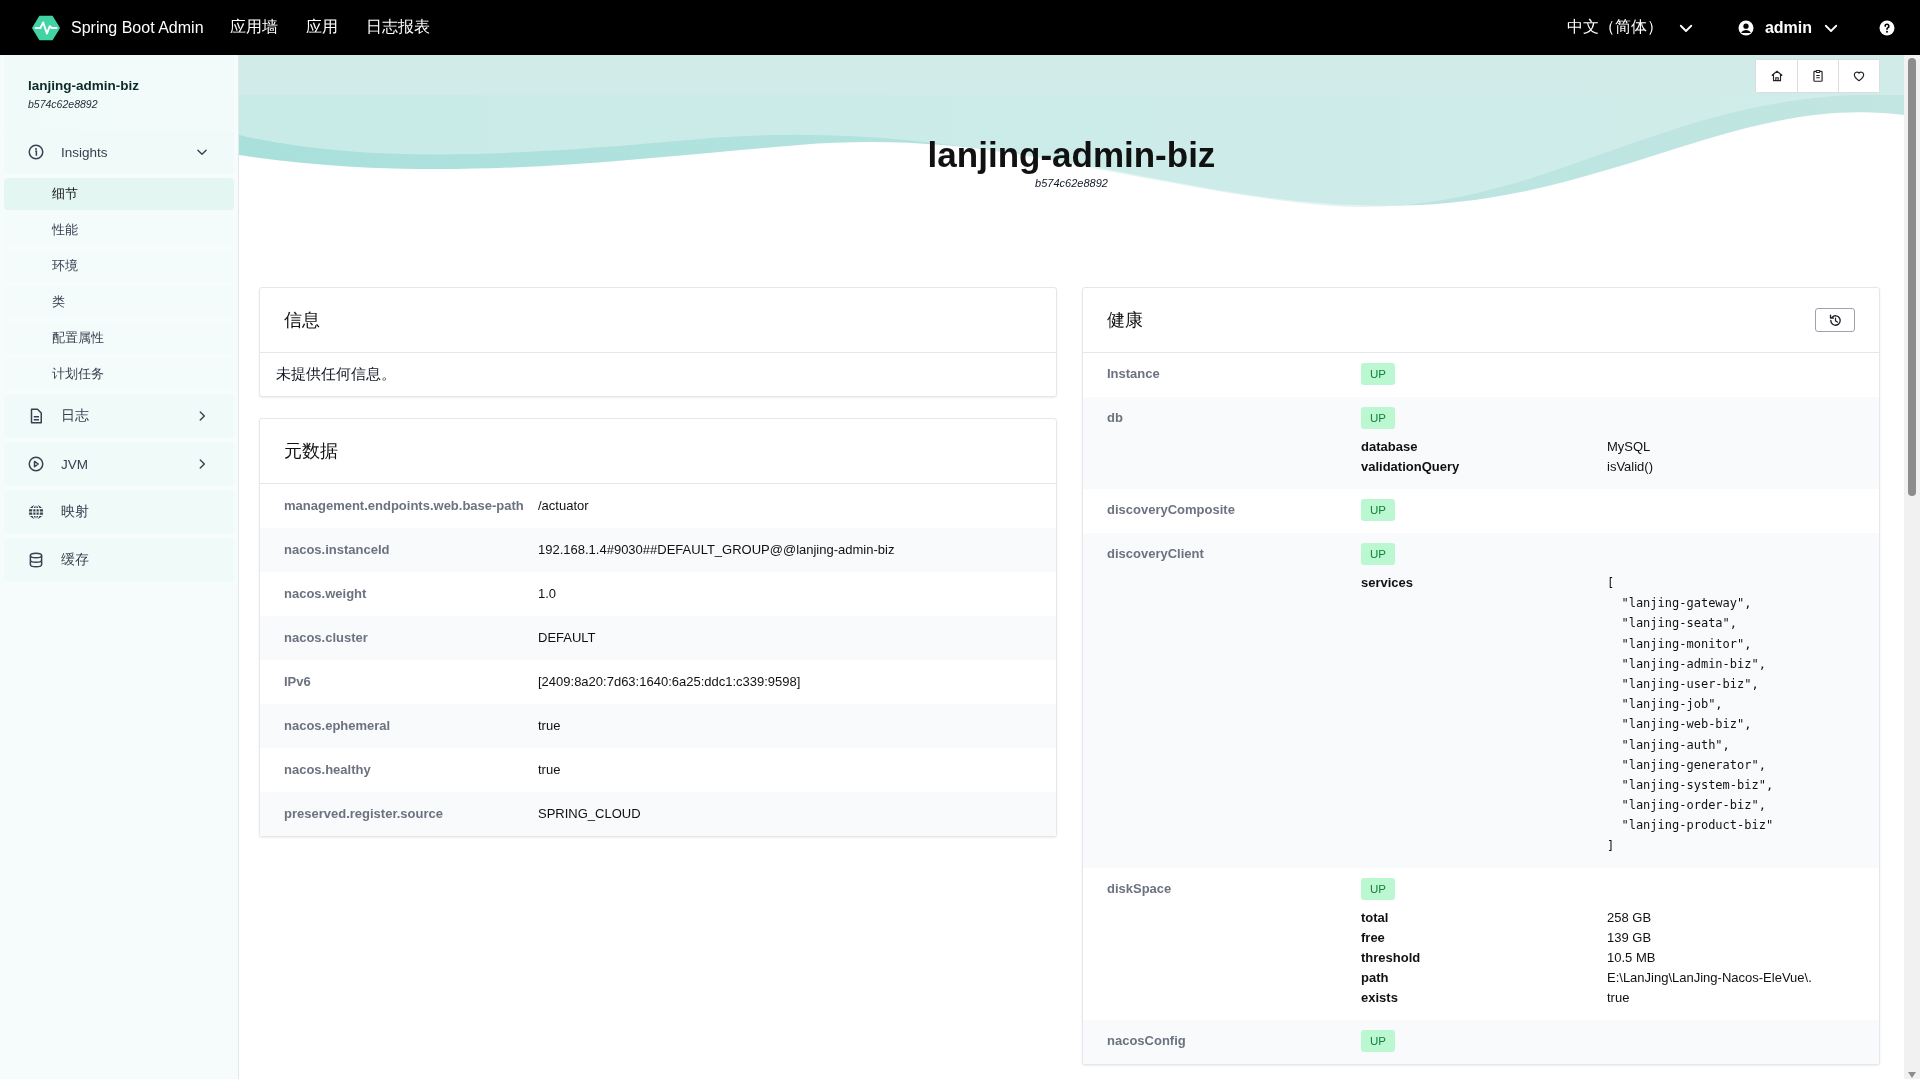 This screenshot has width=1920, height=1079. I want to click on globe-icon, so click(36, 512).